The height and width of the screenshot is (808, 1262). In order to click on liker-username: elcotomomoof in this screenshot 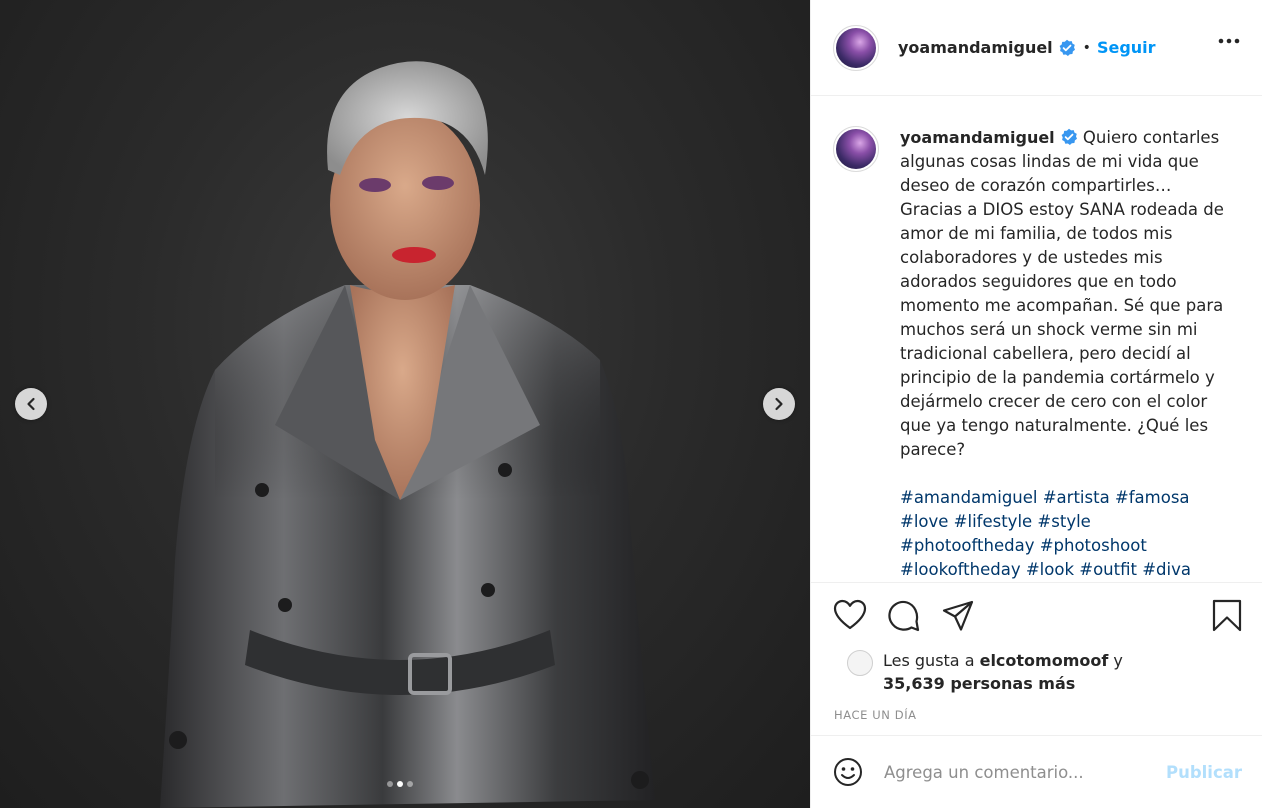, I will do `click(1044, 660)`.